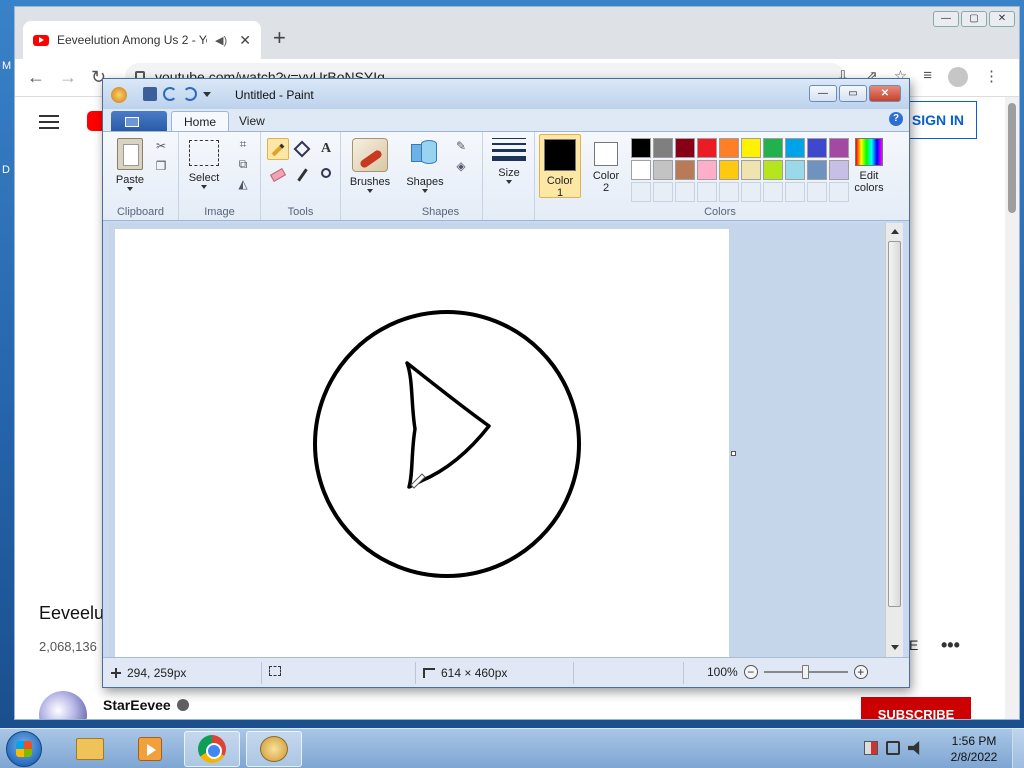 The width and height of the screenshot is (1024, 768). I want to click on forward-icon: →, so click(68, 77).